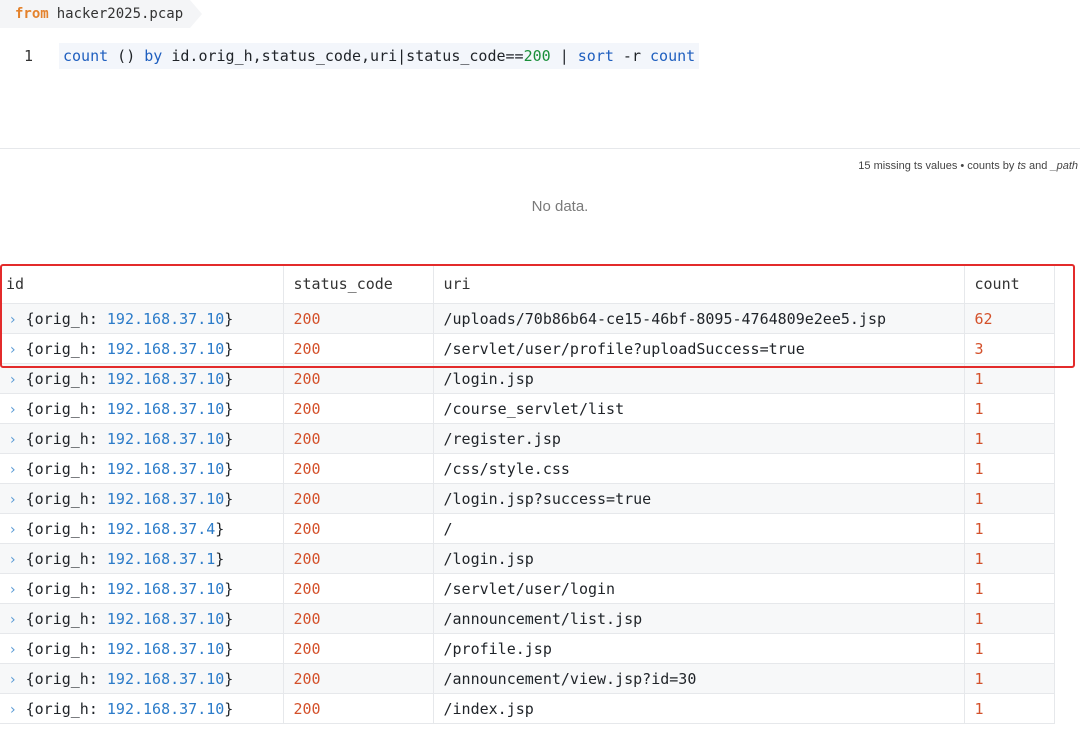  Describe the element at coordinates (161, 558) in the screenshot. I see `ip-address: 192.168.37.1` at that location.